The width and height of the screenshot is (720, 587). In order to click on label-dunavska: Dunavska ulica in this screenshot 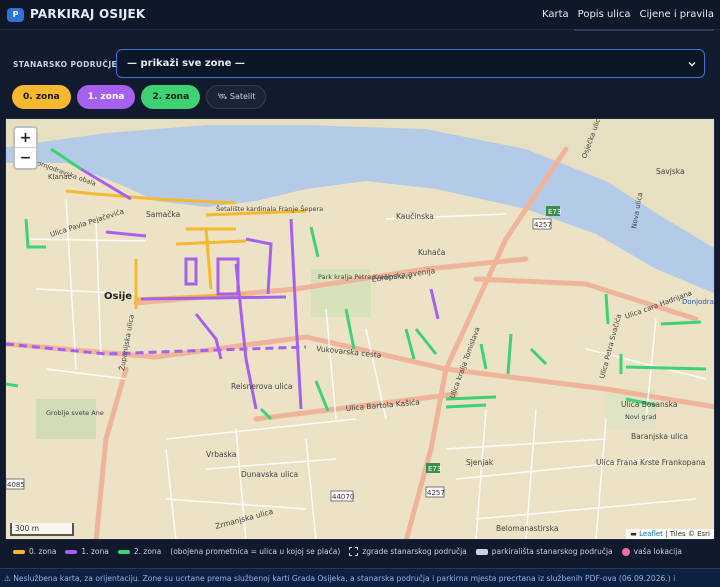, I will do `click(269, 474)`.